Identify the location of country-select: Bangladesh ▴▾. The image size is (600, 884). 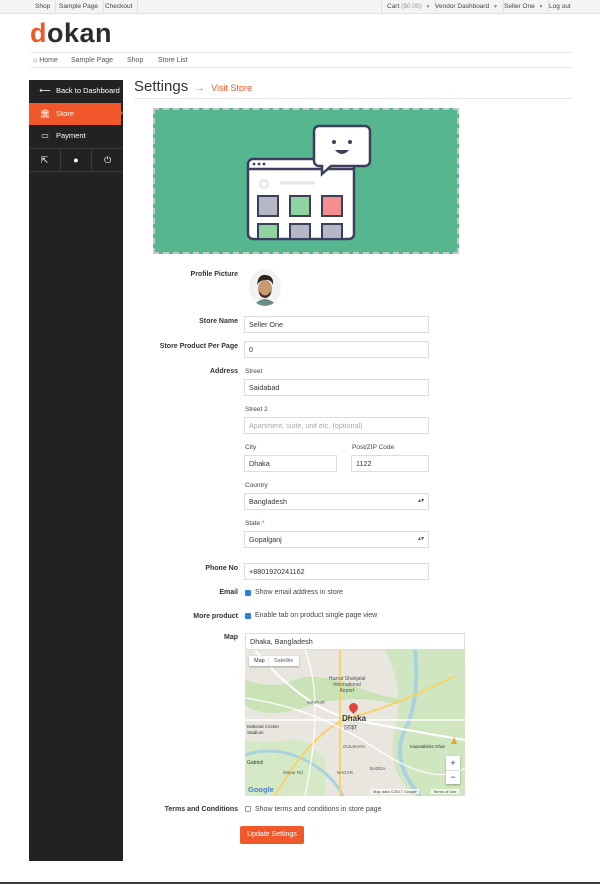
(336, 501).